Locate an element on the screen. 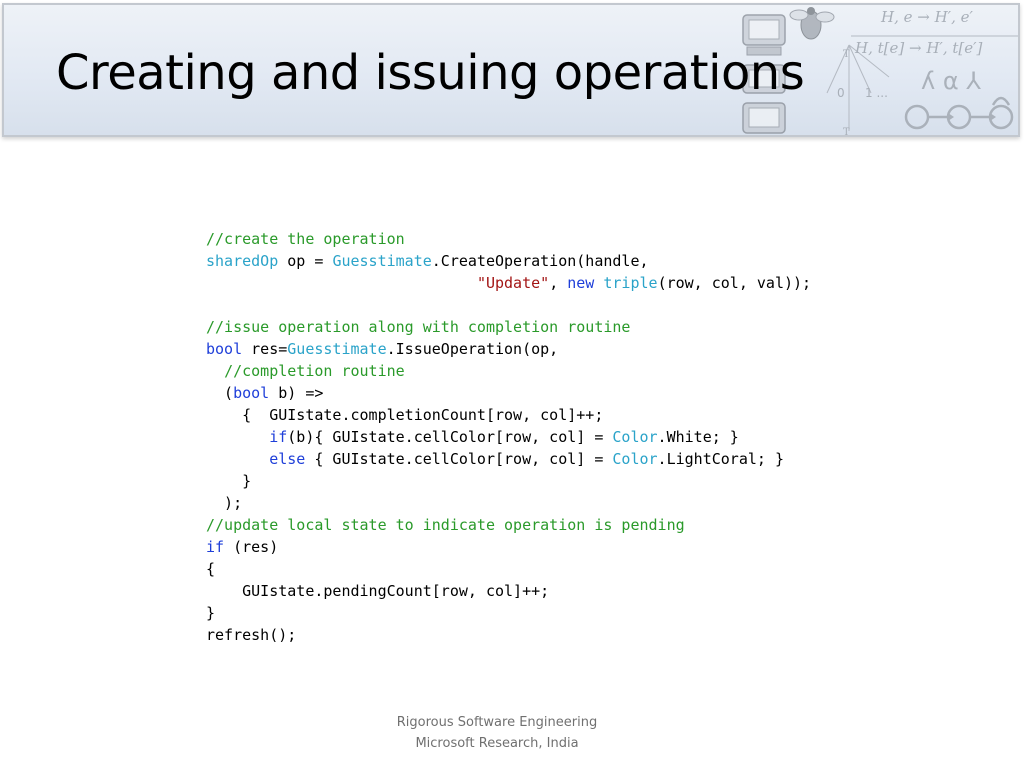  slide-title: Creating and issuing operations is located at coordinates (430, 73).